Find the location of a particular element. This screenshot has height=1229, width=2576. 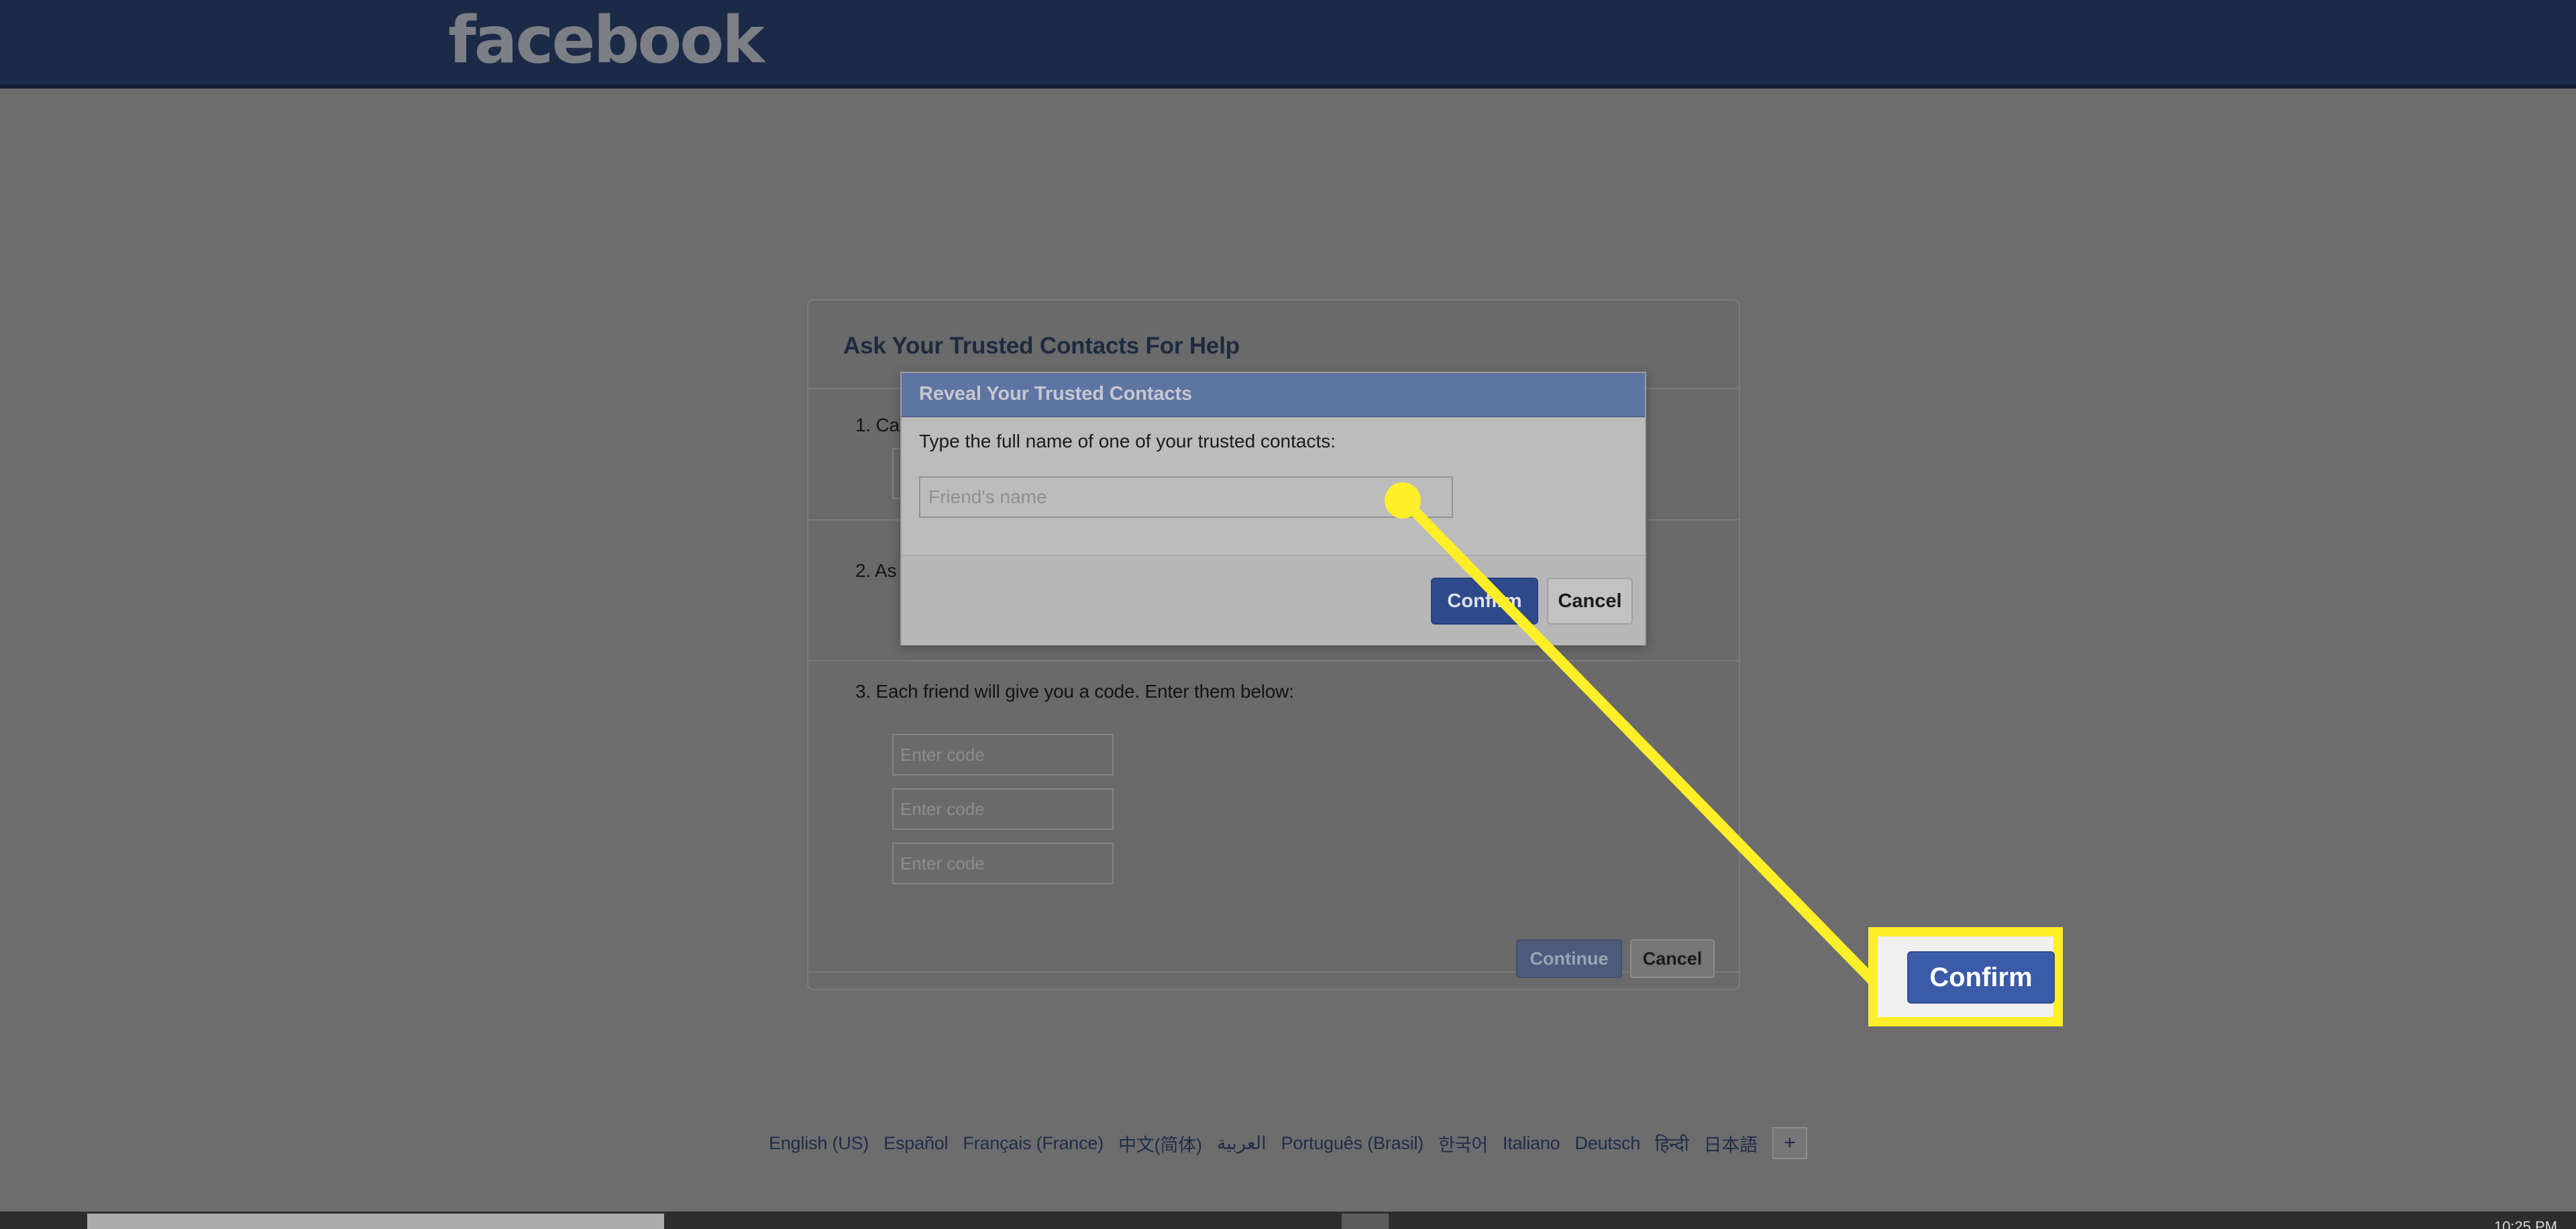

confirm-callout-box: Confirm is located at coordinates (1965, 977).